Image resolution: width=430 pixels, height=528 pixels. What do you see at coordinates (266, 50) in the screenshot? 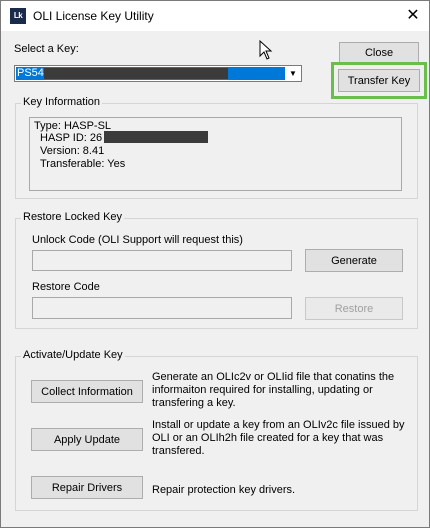
I see `mouse-cursor-icon` at bounding box center [266, 50].